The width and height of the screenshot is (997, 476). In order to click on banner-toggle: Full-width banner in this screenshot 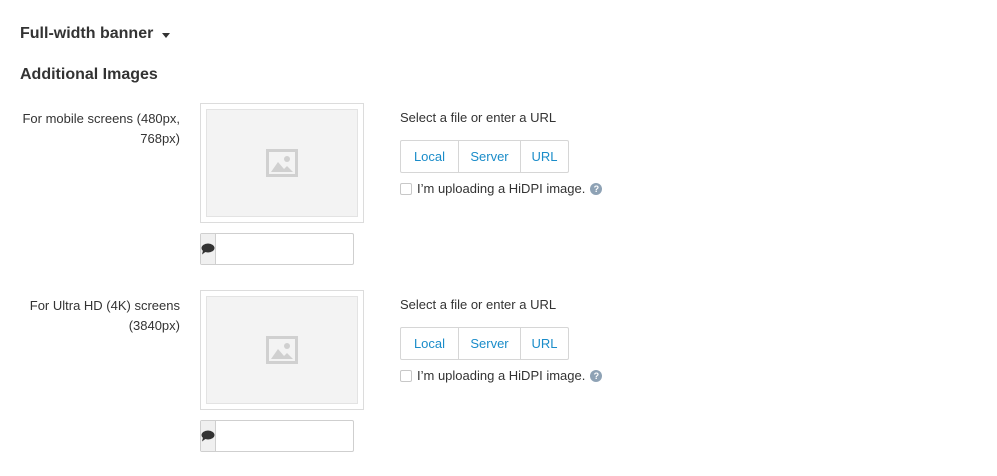, I will do `click(95, 34)`.